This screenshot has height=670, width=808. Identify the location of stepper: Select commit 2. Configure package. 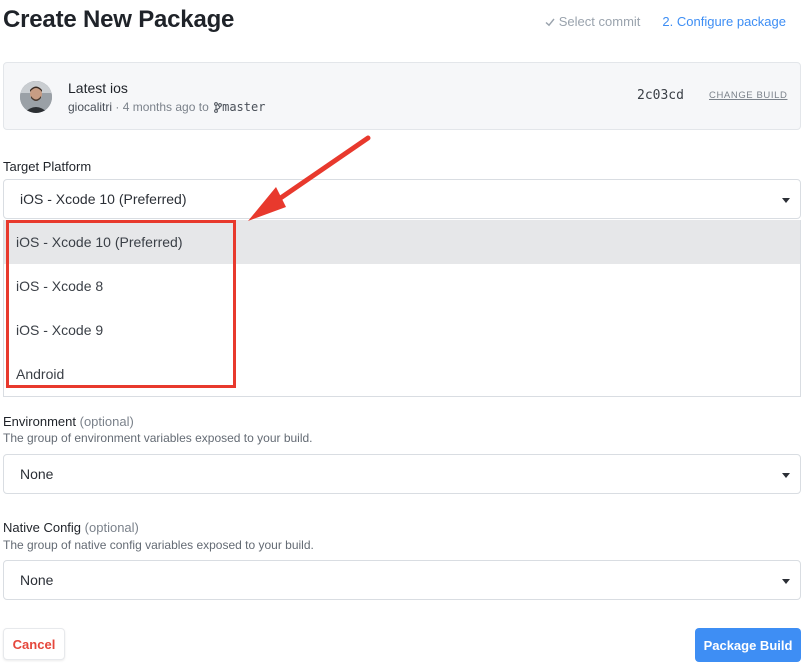
(665, 21).